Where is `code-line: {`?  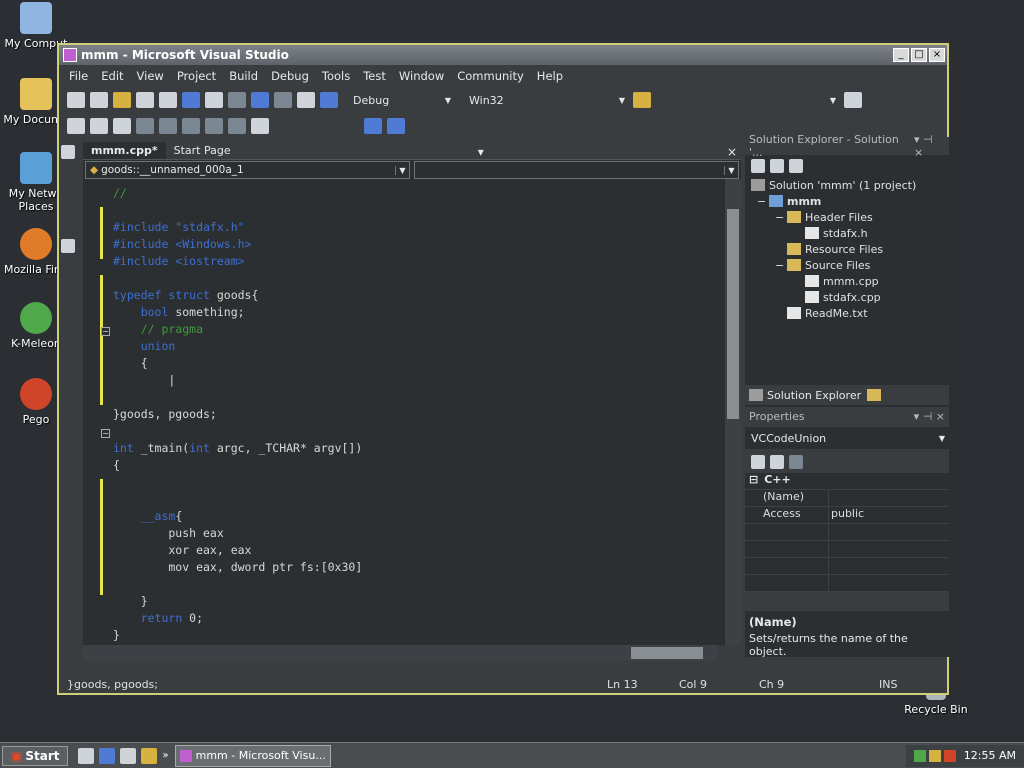 code-line: { is located at coordinates (237, 363).